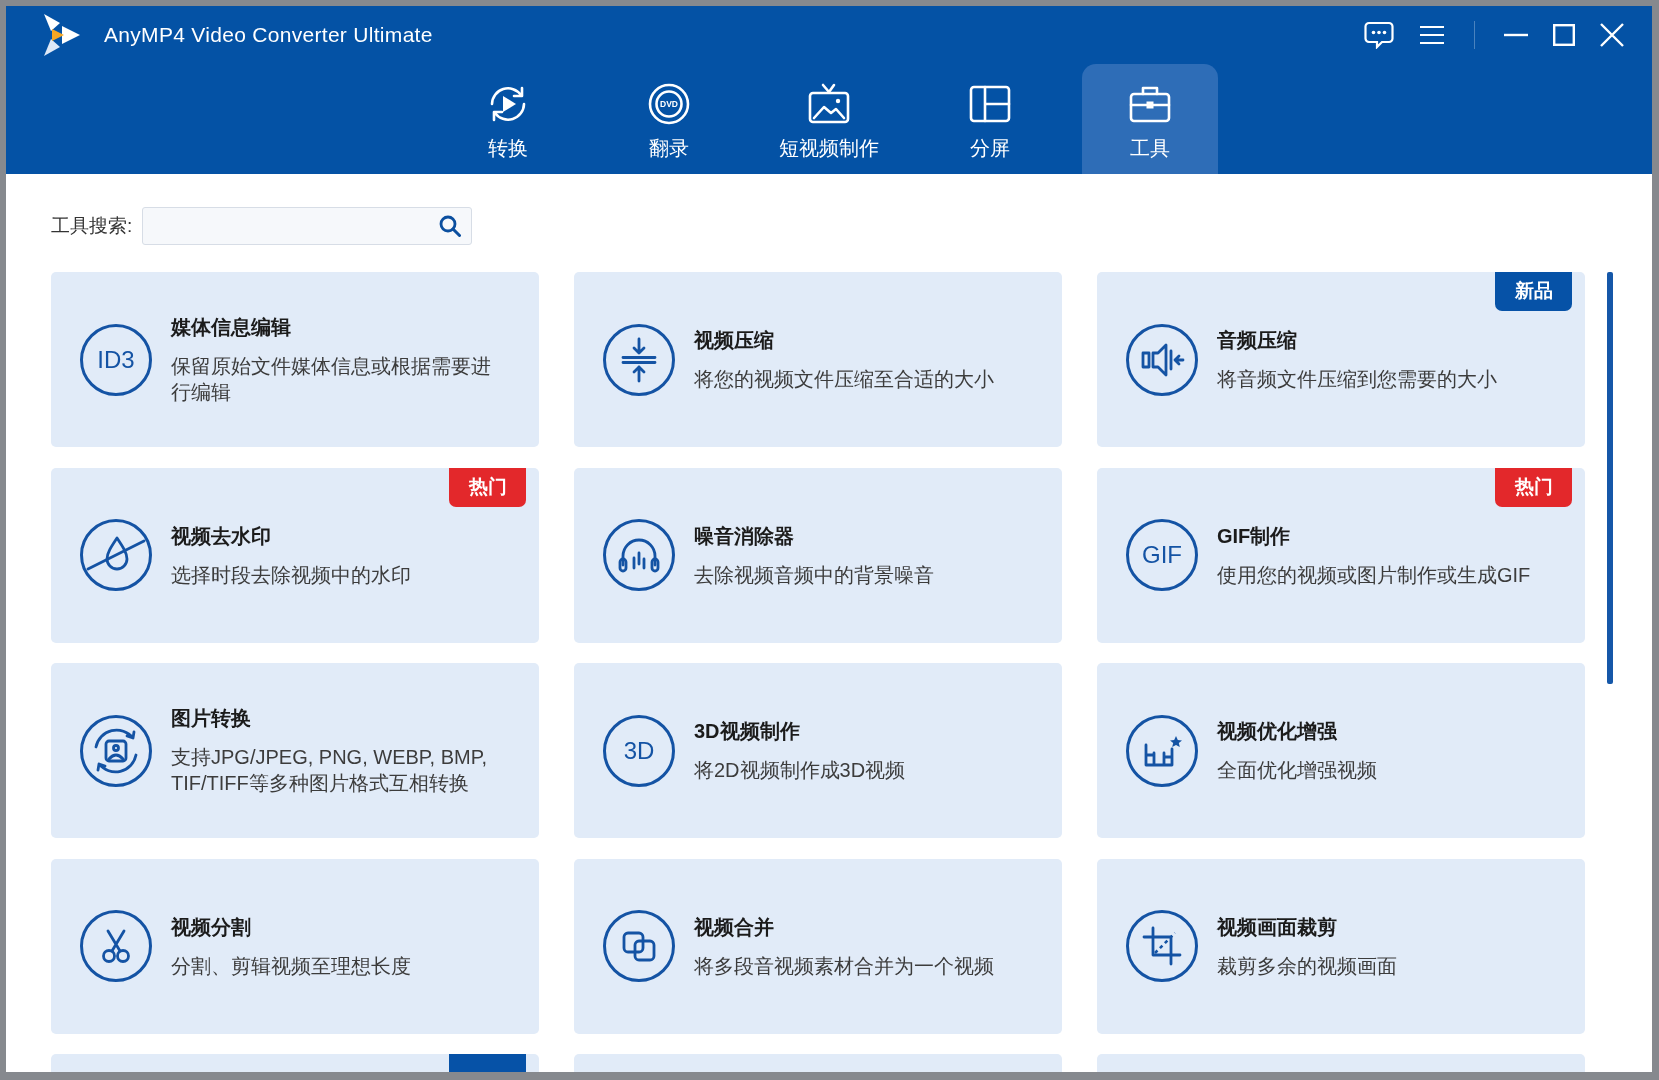  I want to click on tool-description: 保留原始文件媒体信息或根据需要进行编辑, so click(331, 379).